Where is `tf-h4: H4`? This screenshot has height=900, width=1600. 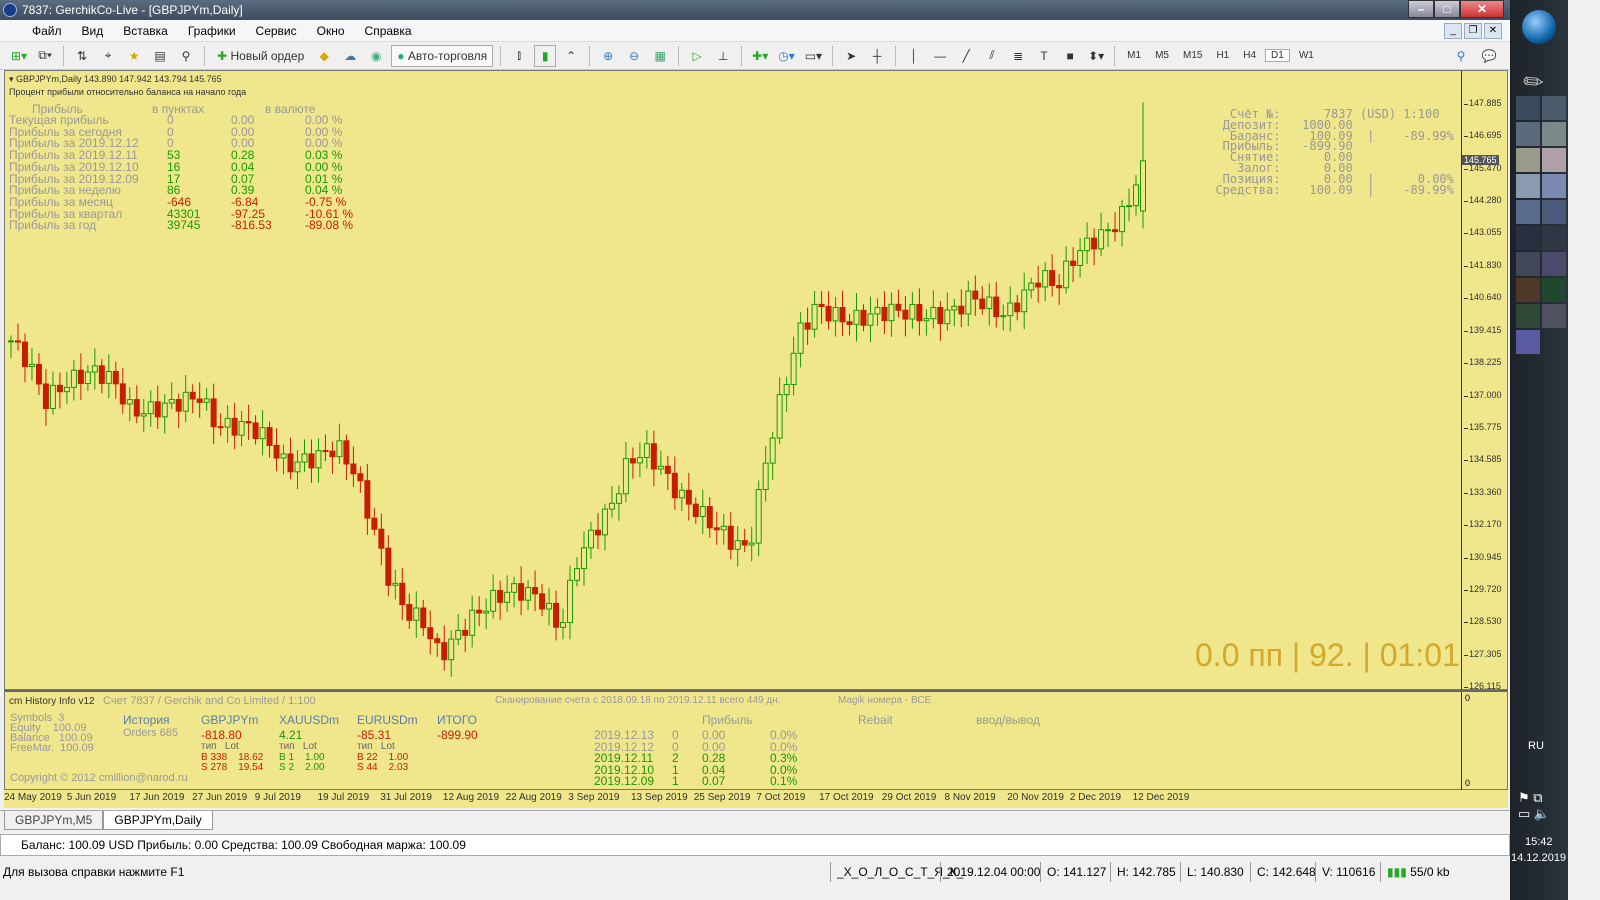
tf-h4: H4 is located at coordinates (1249, 55).